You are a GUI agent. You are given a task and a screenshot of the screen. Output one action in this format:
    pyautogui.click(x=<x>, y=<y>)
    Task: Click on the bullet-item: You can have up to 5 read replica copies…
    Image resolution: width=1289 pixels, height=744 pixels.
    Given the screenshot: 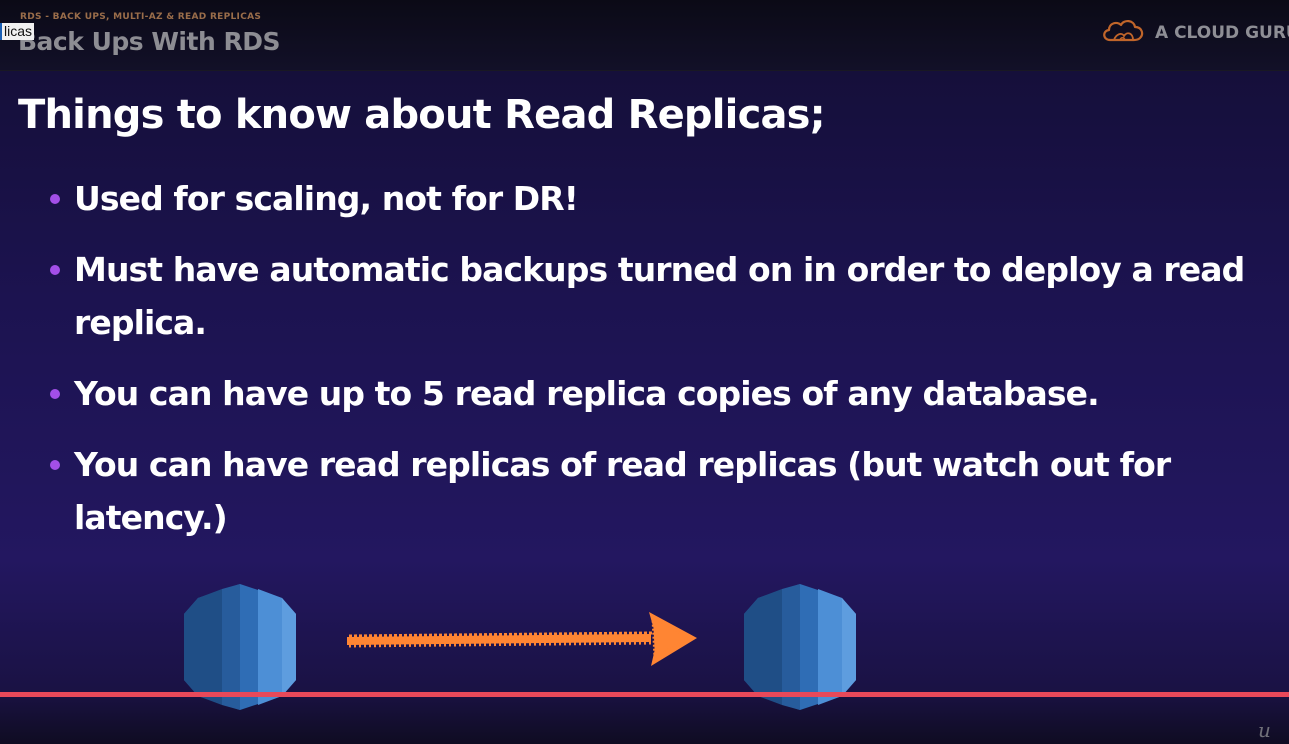 What is the action you would take?
    pyautogui.click(x=660, y=393)
    